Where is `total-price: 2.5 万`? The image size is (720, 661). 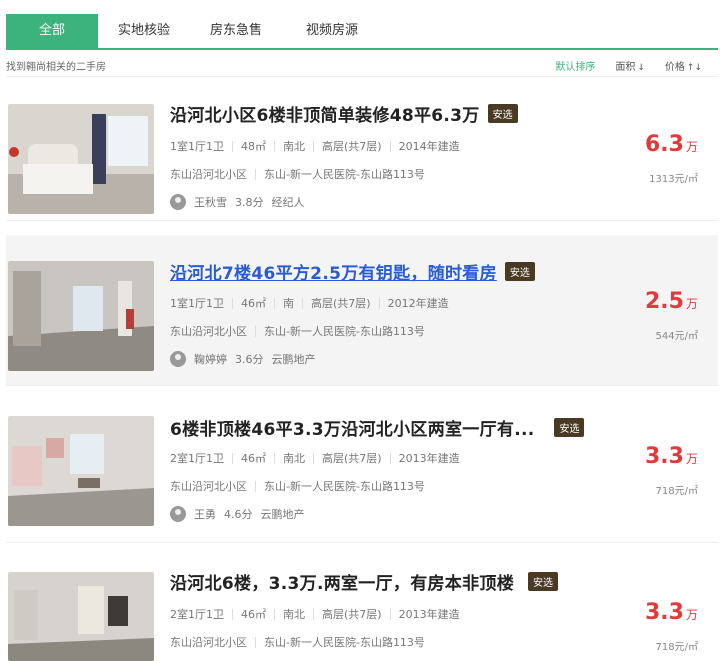
total-price: 2.5 万 is located at coordinates (671, 301).